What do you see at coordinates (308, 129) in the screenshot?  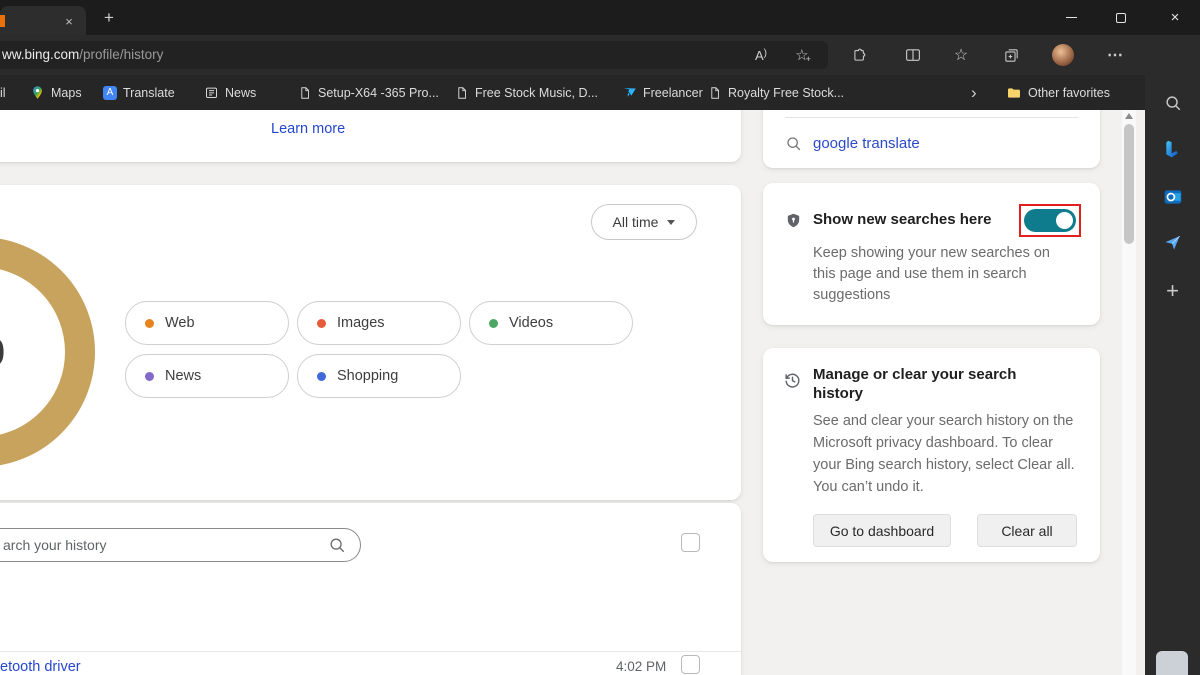 I see `learn-more-link: Learn more` at bounding box center [308, 129].